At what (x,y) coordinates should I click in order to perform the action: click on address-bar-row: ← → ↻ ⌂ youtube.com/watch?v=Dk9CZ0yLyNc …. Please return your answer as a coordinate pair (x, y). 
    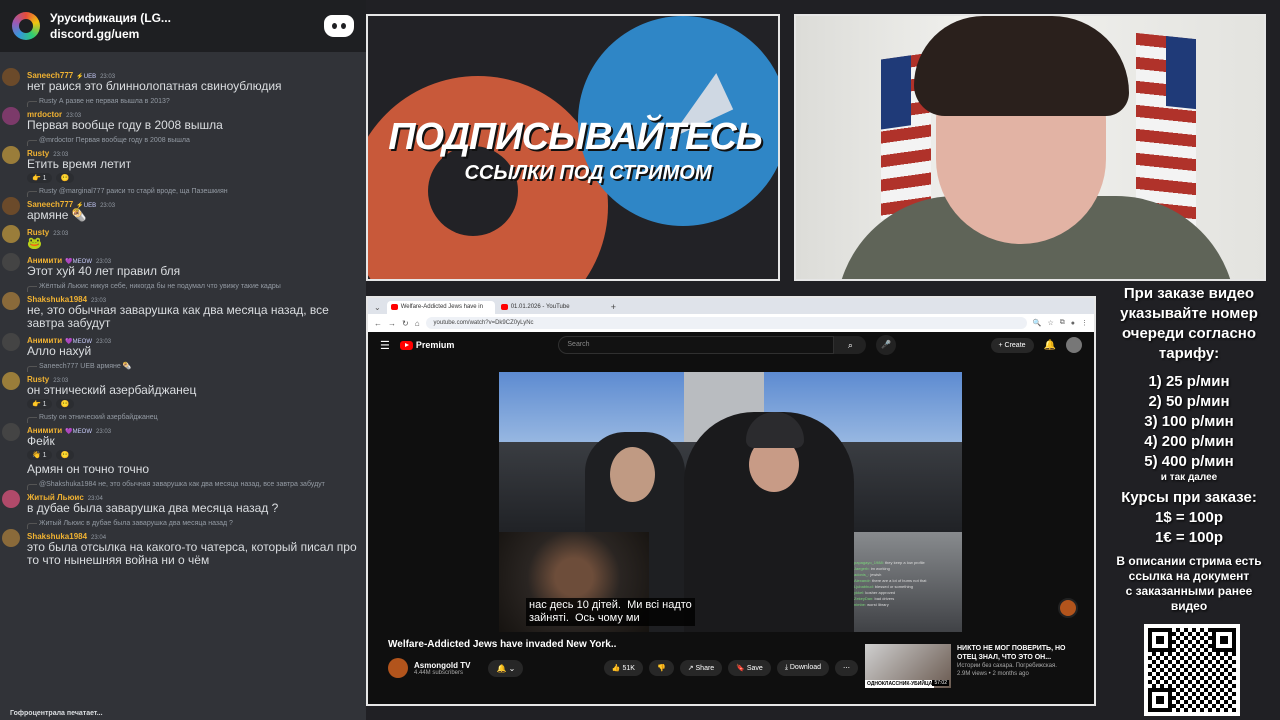
    Looking at the image, I should click on (731, 323).